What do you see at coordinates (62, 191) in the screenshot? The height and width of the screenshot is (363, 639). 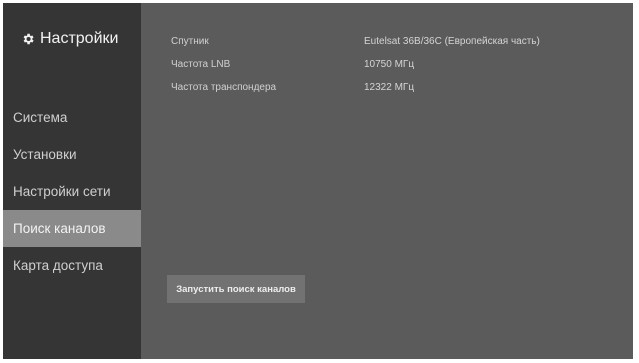 I see `sidebar-item-label: Настройки сети` at bounding box center [62, 191].